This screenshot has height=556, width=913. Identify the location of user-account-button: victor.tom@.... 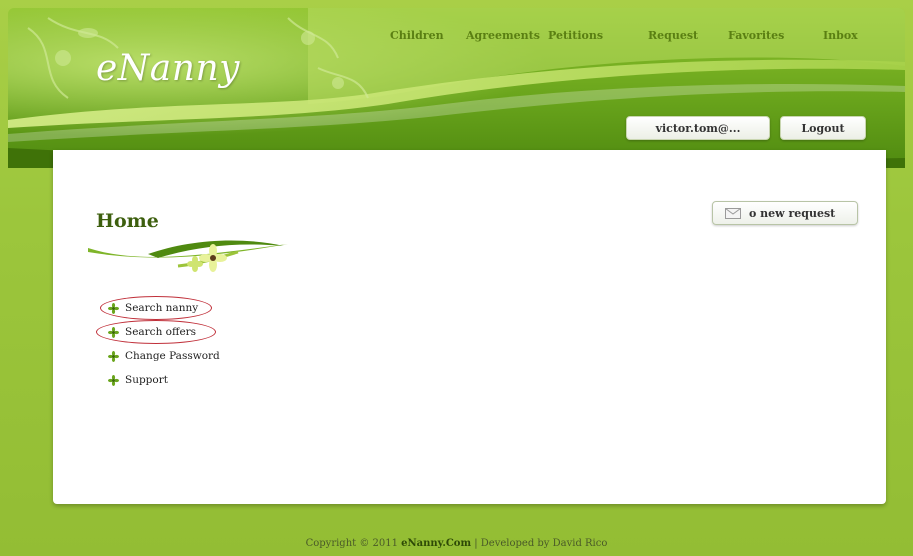
(698, 128).